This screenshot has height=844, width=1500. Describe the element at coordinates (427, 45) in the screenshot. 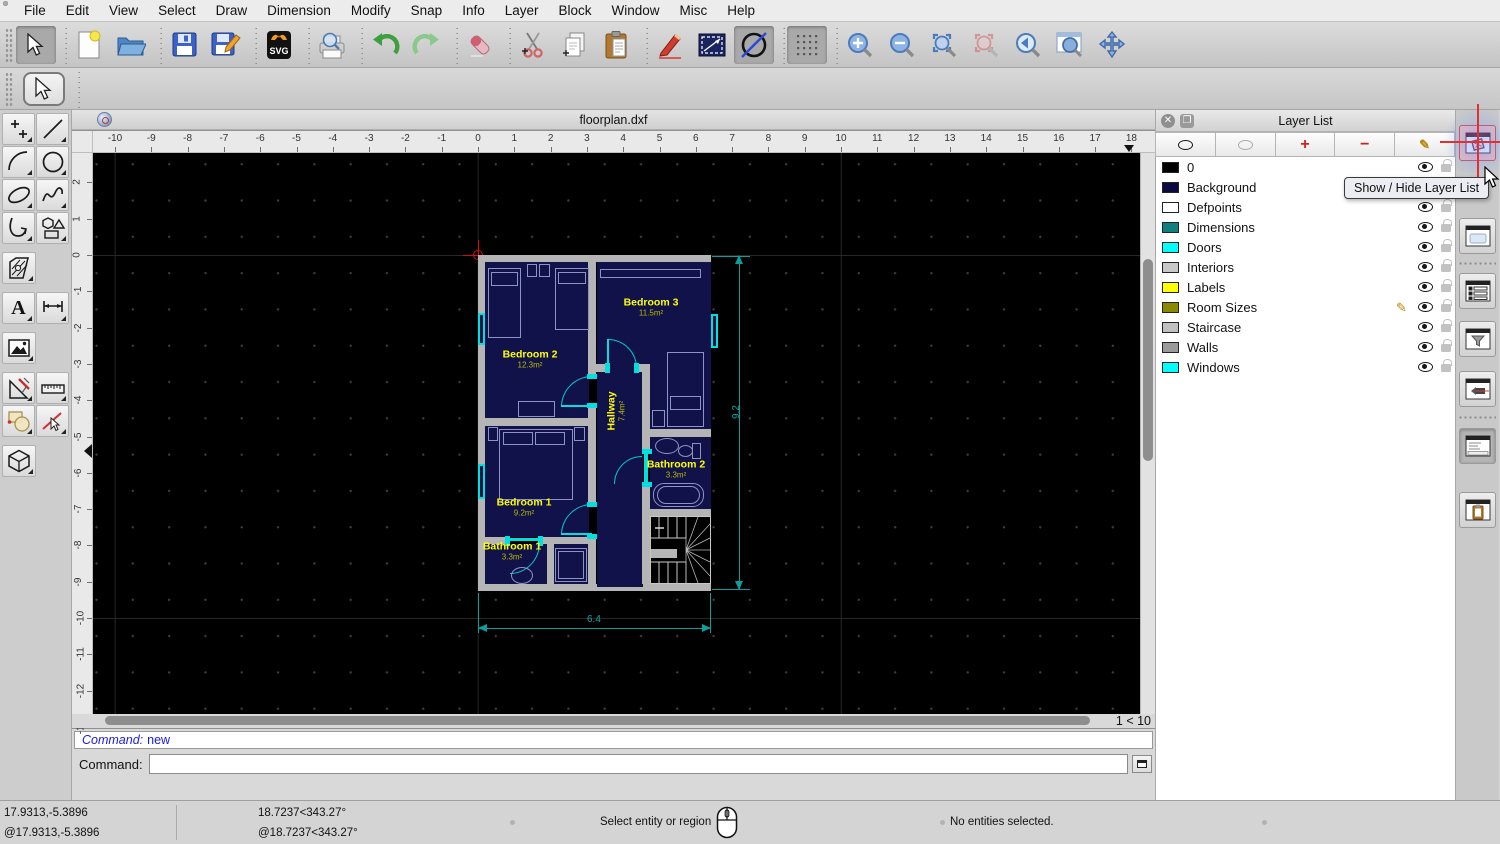

I see `redo-button` at that location.